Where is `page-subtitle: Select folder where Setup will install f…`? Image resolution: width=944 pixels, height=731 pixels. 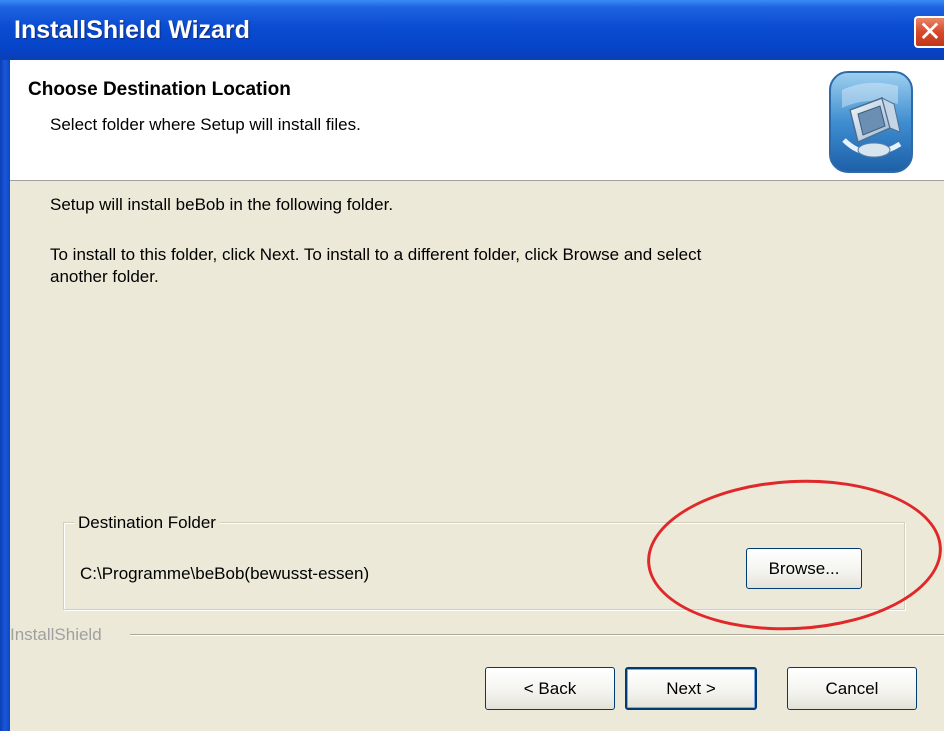
page-subtitle: Select folder where Setup will install f… is located at coordinates (205, 124).